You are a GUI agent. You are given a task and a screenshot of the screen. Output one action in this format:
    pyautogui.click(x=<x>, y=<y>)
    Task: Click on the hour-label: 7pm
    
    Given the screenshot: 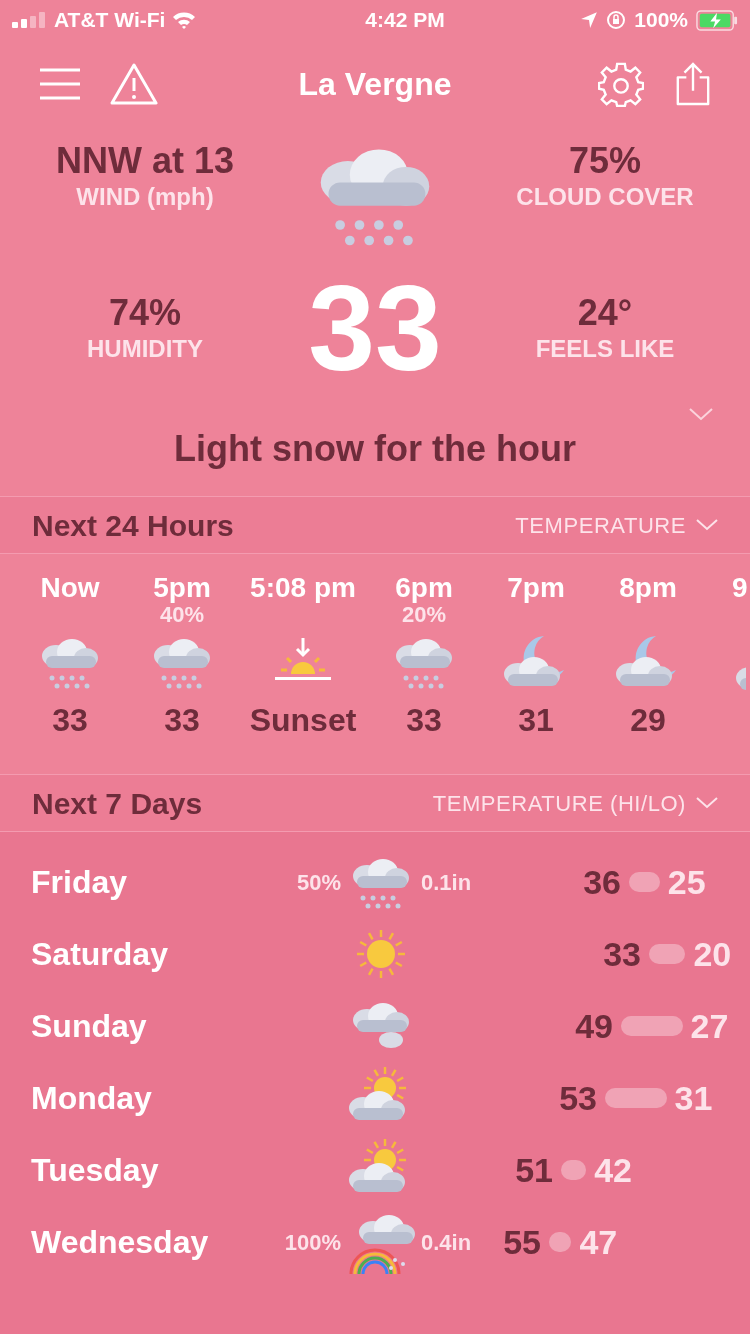 What is the action you would take?
    pyautogui.click(x=536, y=588)
    